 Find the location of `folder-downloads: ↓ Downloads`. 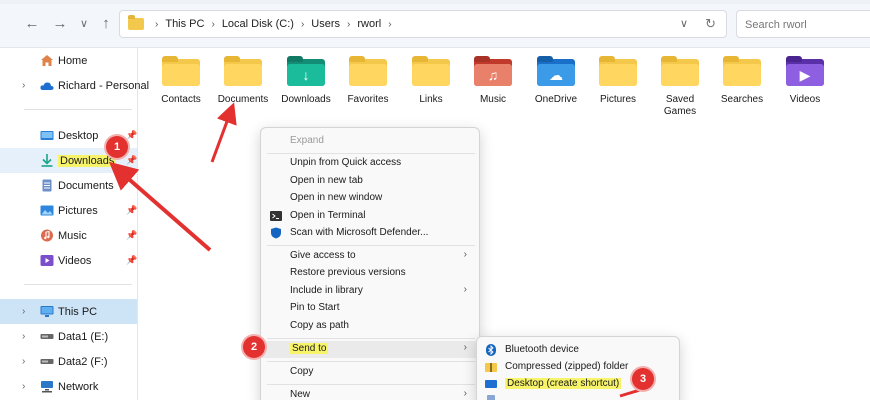

folder-downloads: ↓ Downloads is located at coordinates (306, 81).